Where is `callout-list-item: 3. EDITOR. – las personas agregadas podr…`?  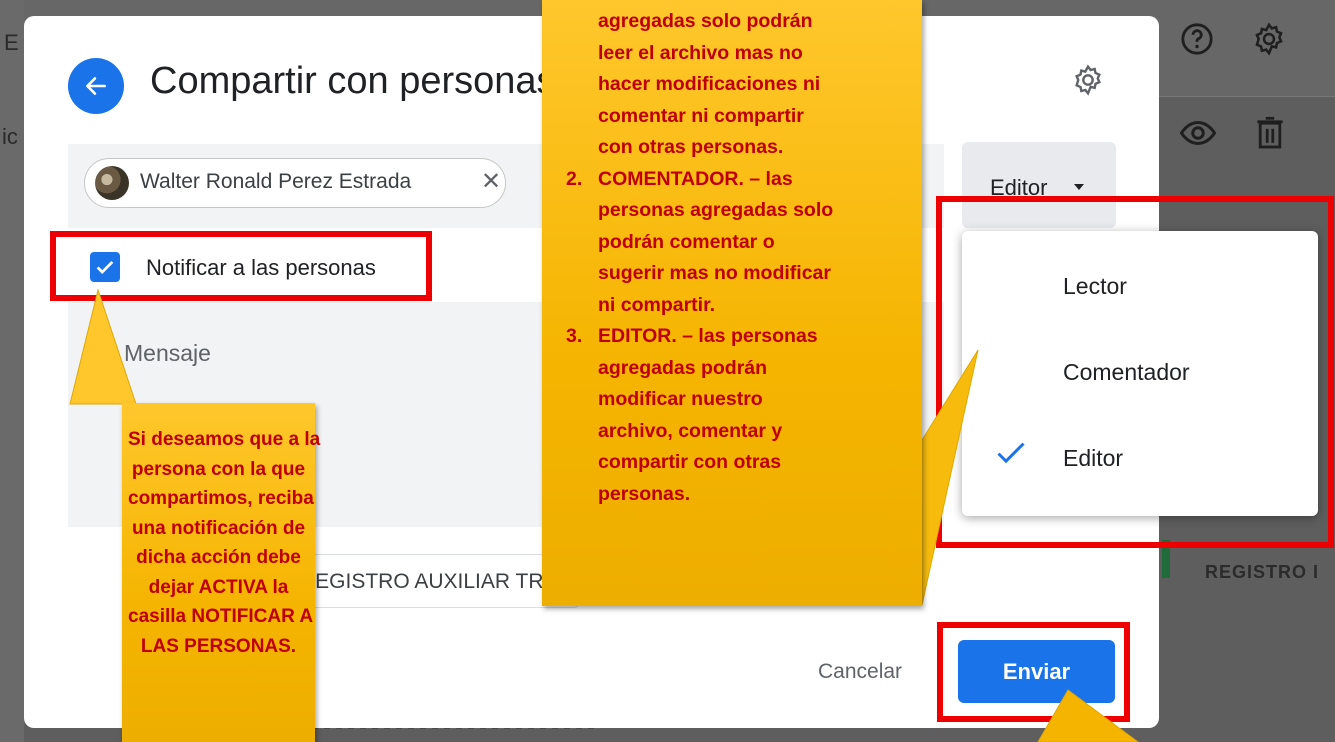 callout-list-item: 3. EDITOR. – las personas agregadas podr… is located at coordinates (734, 415).